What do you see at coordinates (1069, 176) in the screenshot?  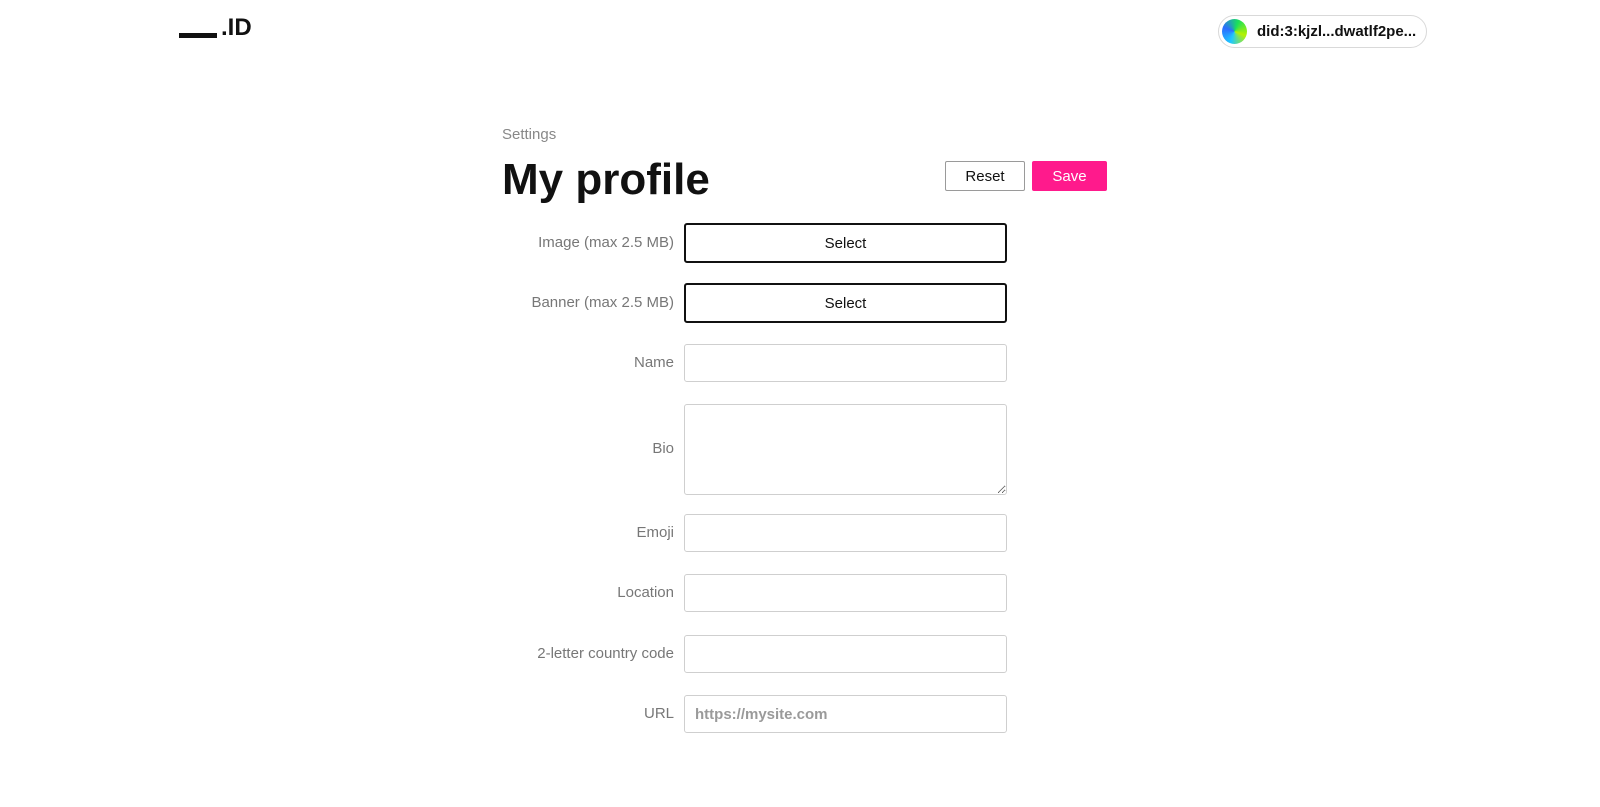 I see `save-button: Save` at bounding box center [1069, 176].